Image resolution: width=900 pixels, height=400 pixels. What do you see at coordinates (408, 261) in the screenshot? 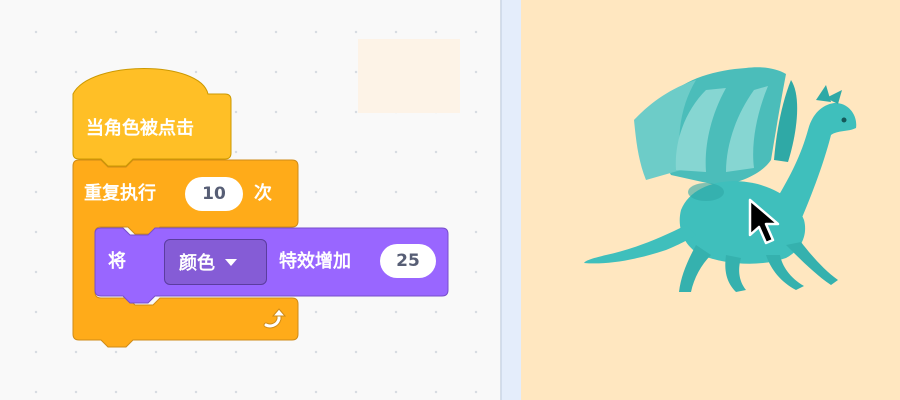
I see `effect-amount-input: 25` at bounding box center [408, 261].